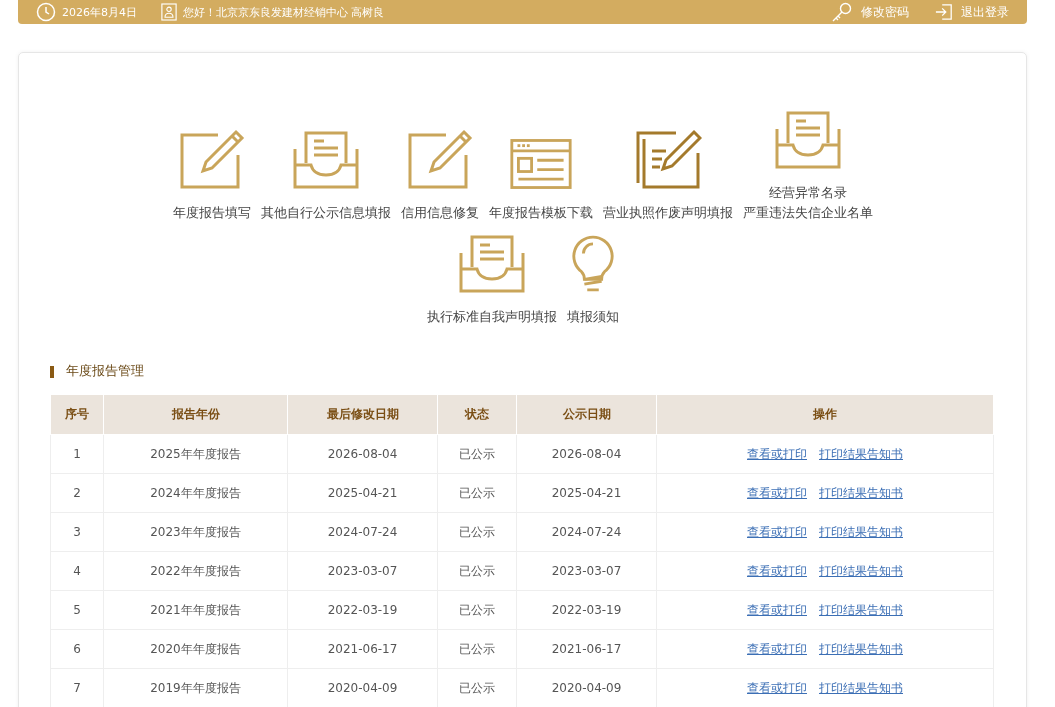 Image resolution: width=1055 pixels, height=707 pixels. I want to click on shortcut-item: 信用信息修复, so click(439, 176).